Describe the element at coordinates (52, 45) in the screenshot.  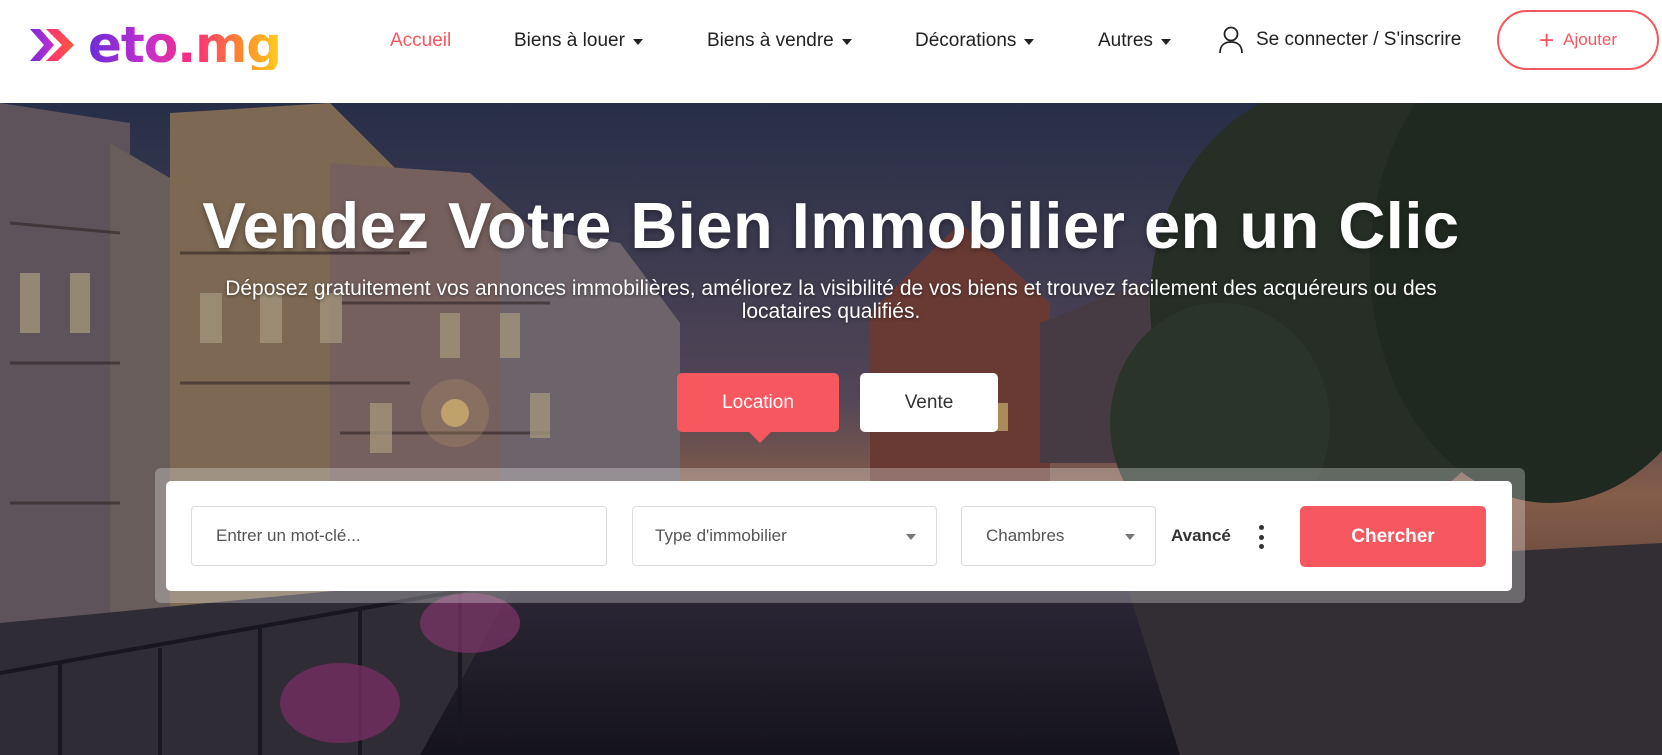
I see `logo-chevrons-icon` at that location.